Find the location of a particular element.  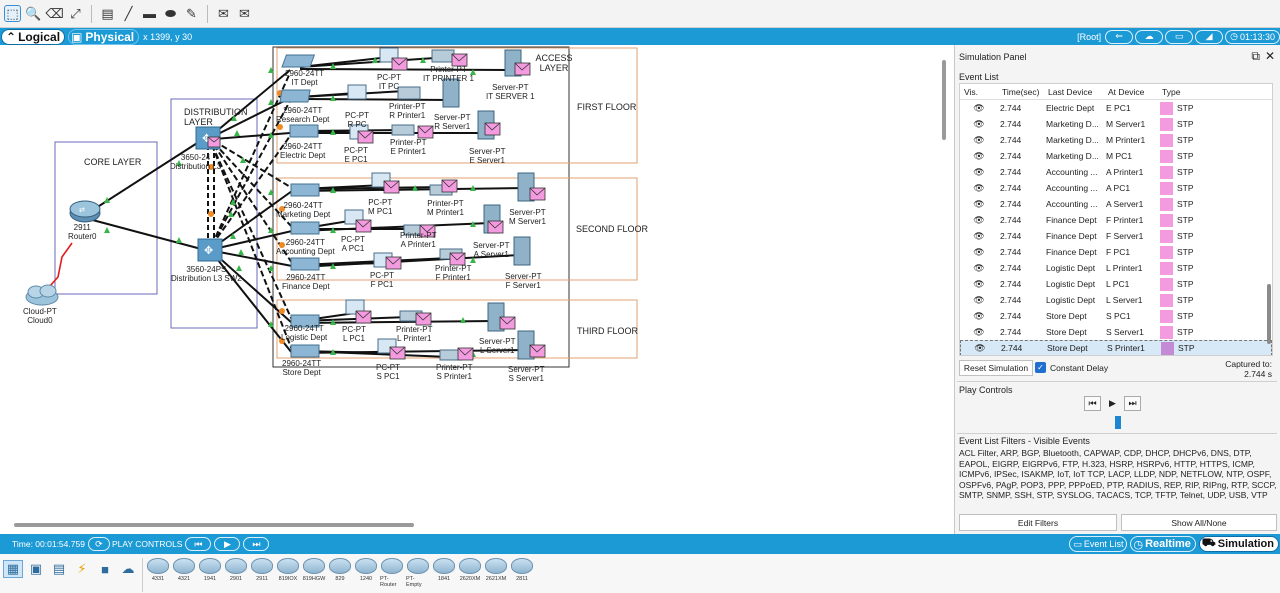

router-model-item: 2621XM is located at coordinates (496, 573).